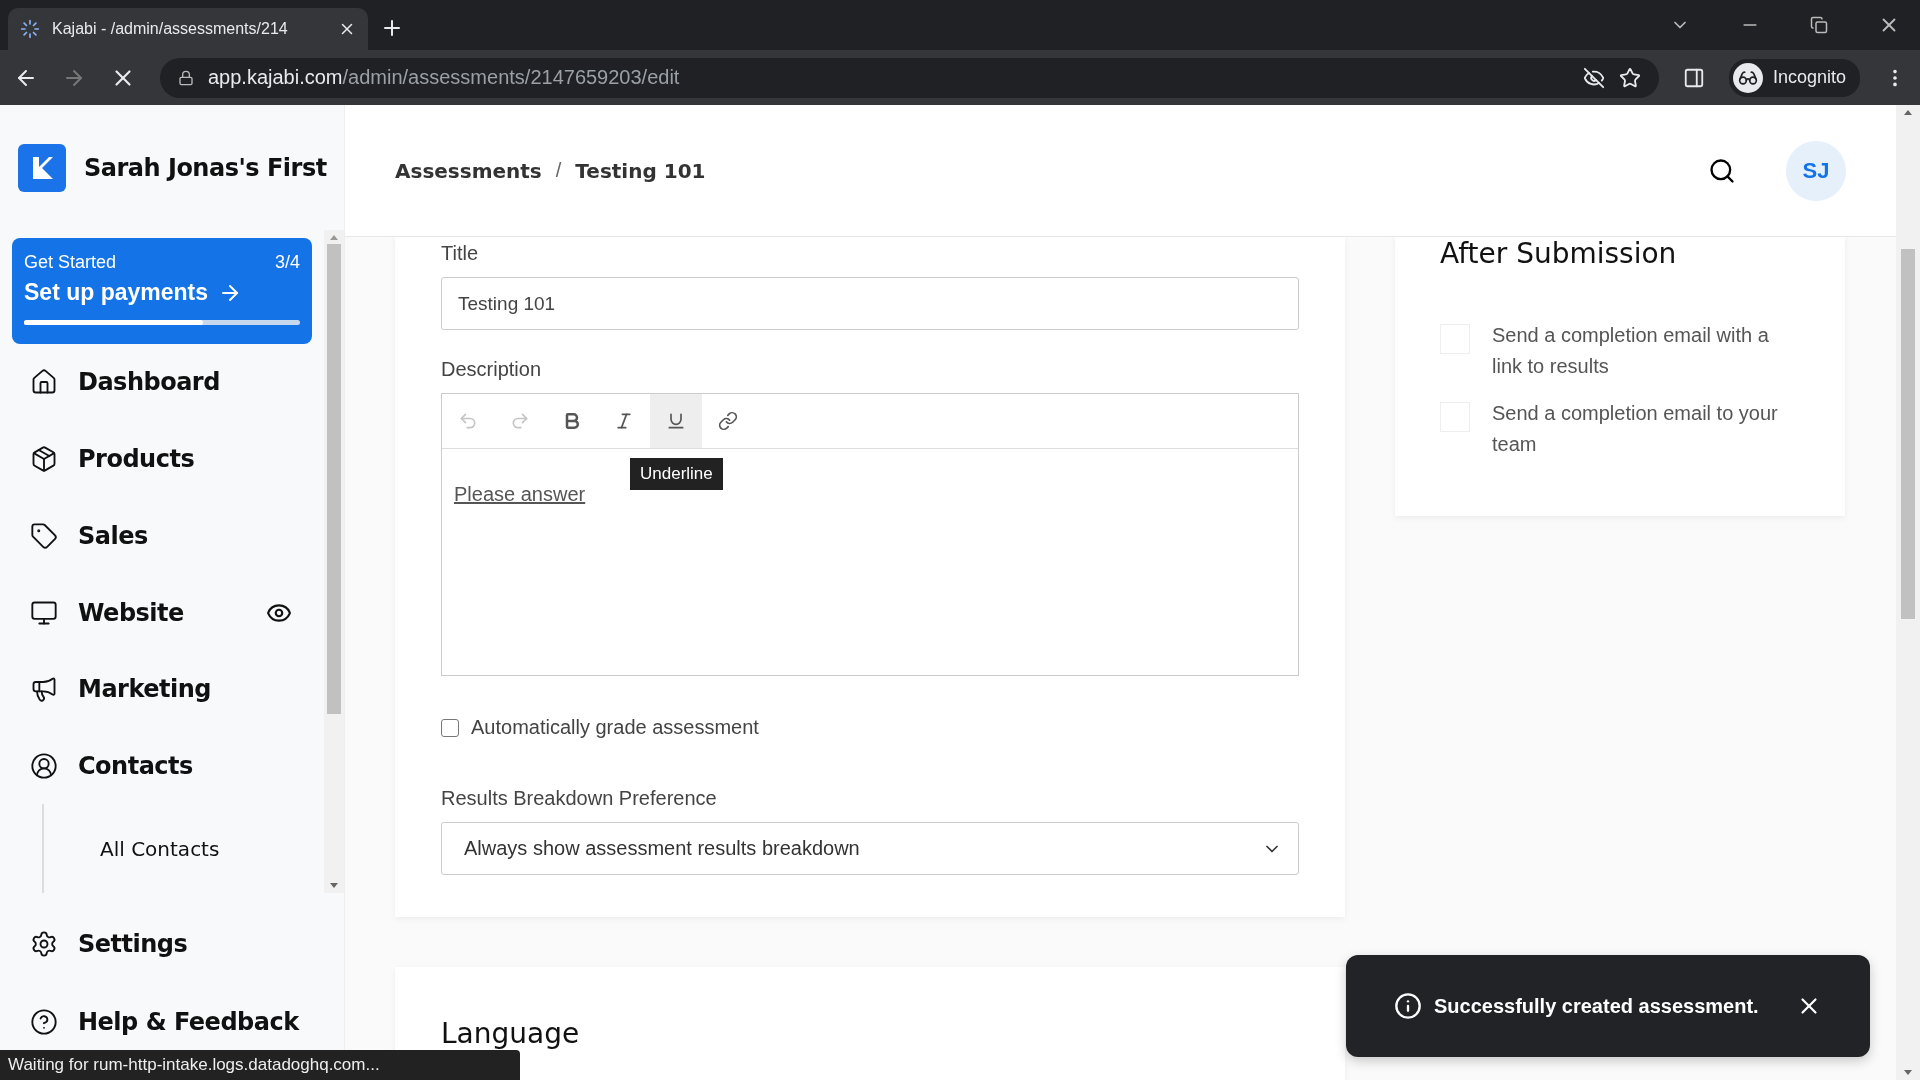 The height and width of the screenshot is (1080, 1920). What do you see at coordinates (42, 167) in the screenshot?
I see `logo-icon` at bounding box center [42, 167].